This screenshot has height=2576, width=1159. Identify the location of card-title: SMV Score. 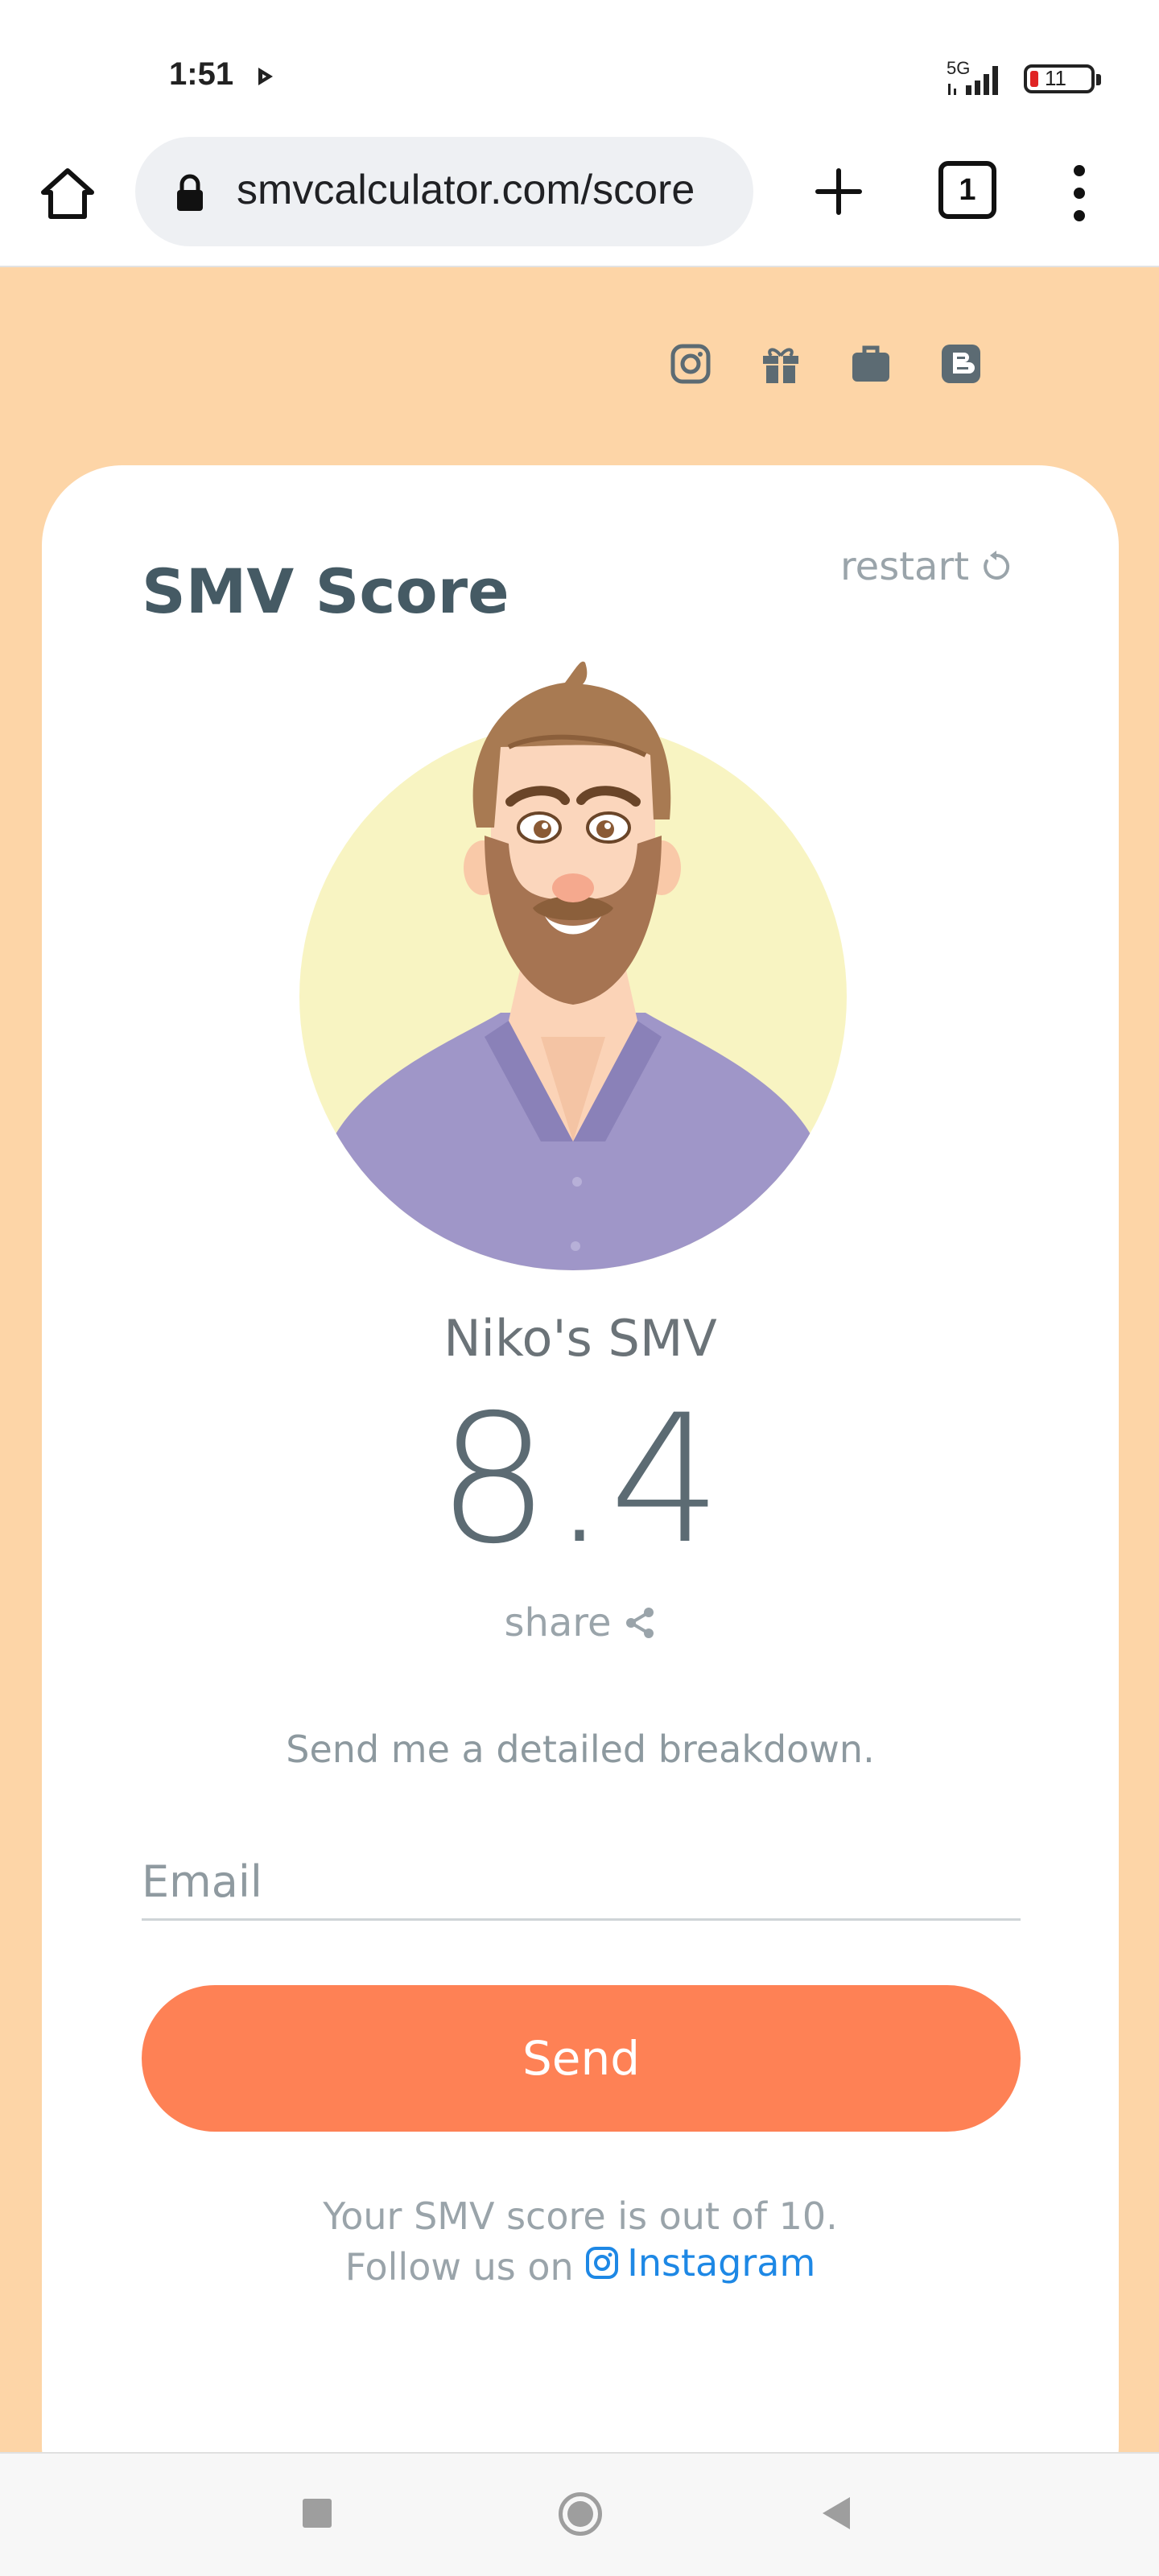
(325, 591).